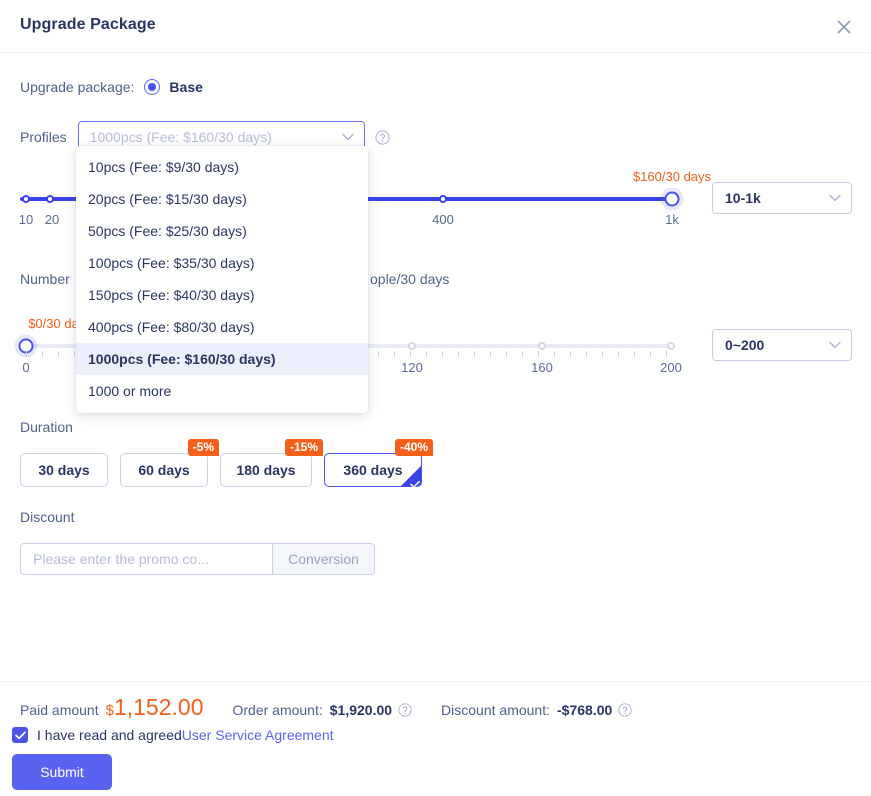  What do you see at coordinates (222, 263) in the screenshot?
I see `dropdown-option: 100pcs (Fee: $35/30 days)` at bounding box center [222, 263].